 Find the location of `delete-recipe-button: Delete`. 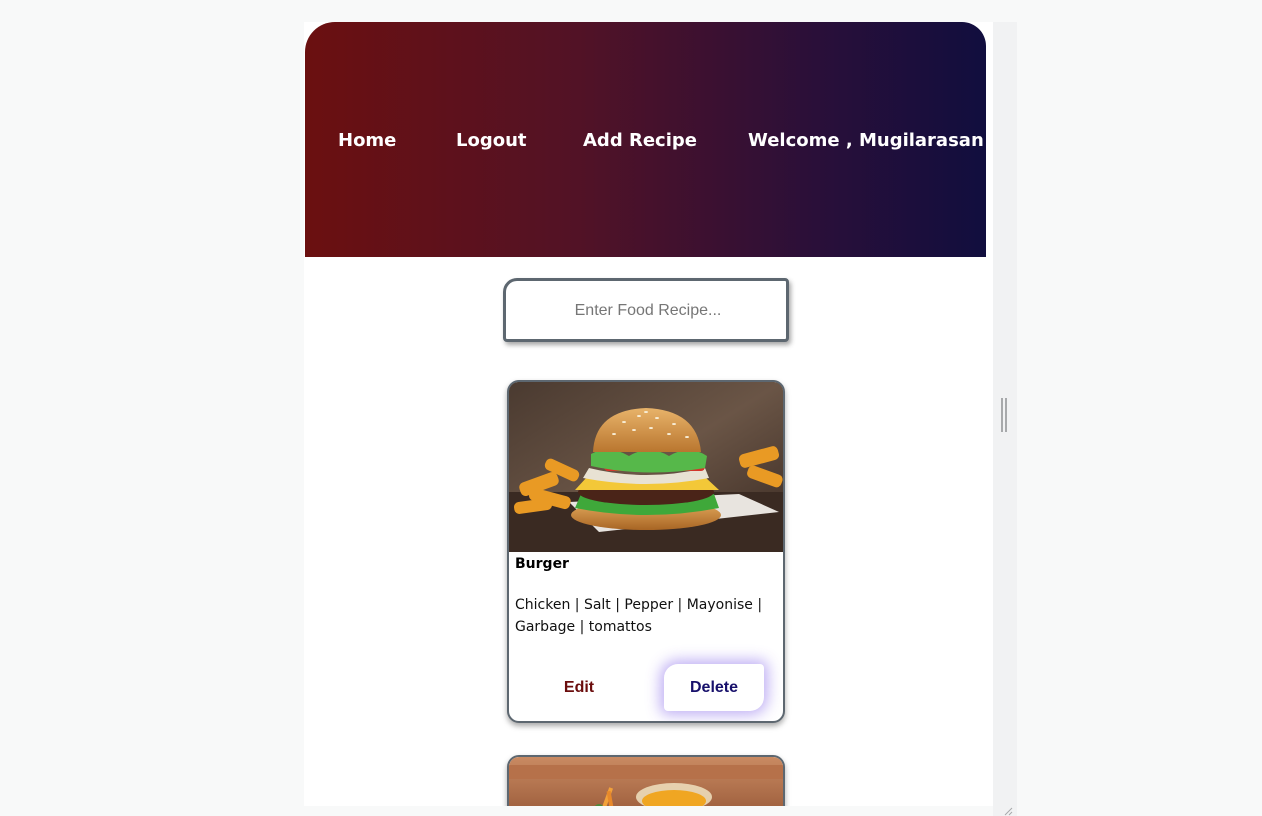

delete-recipe-button: Delete is located at coordinates (714, 687).